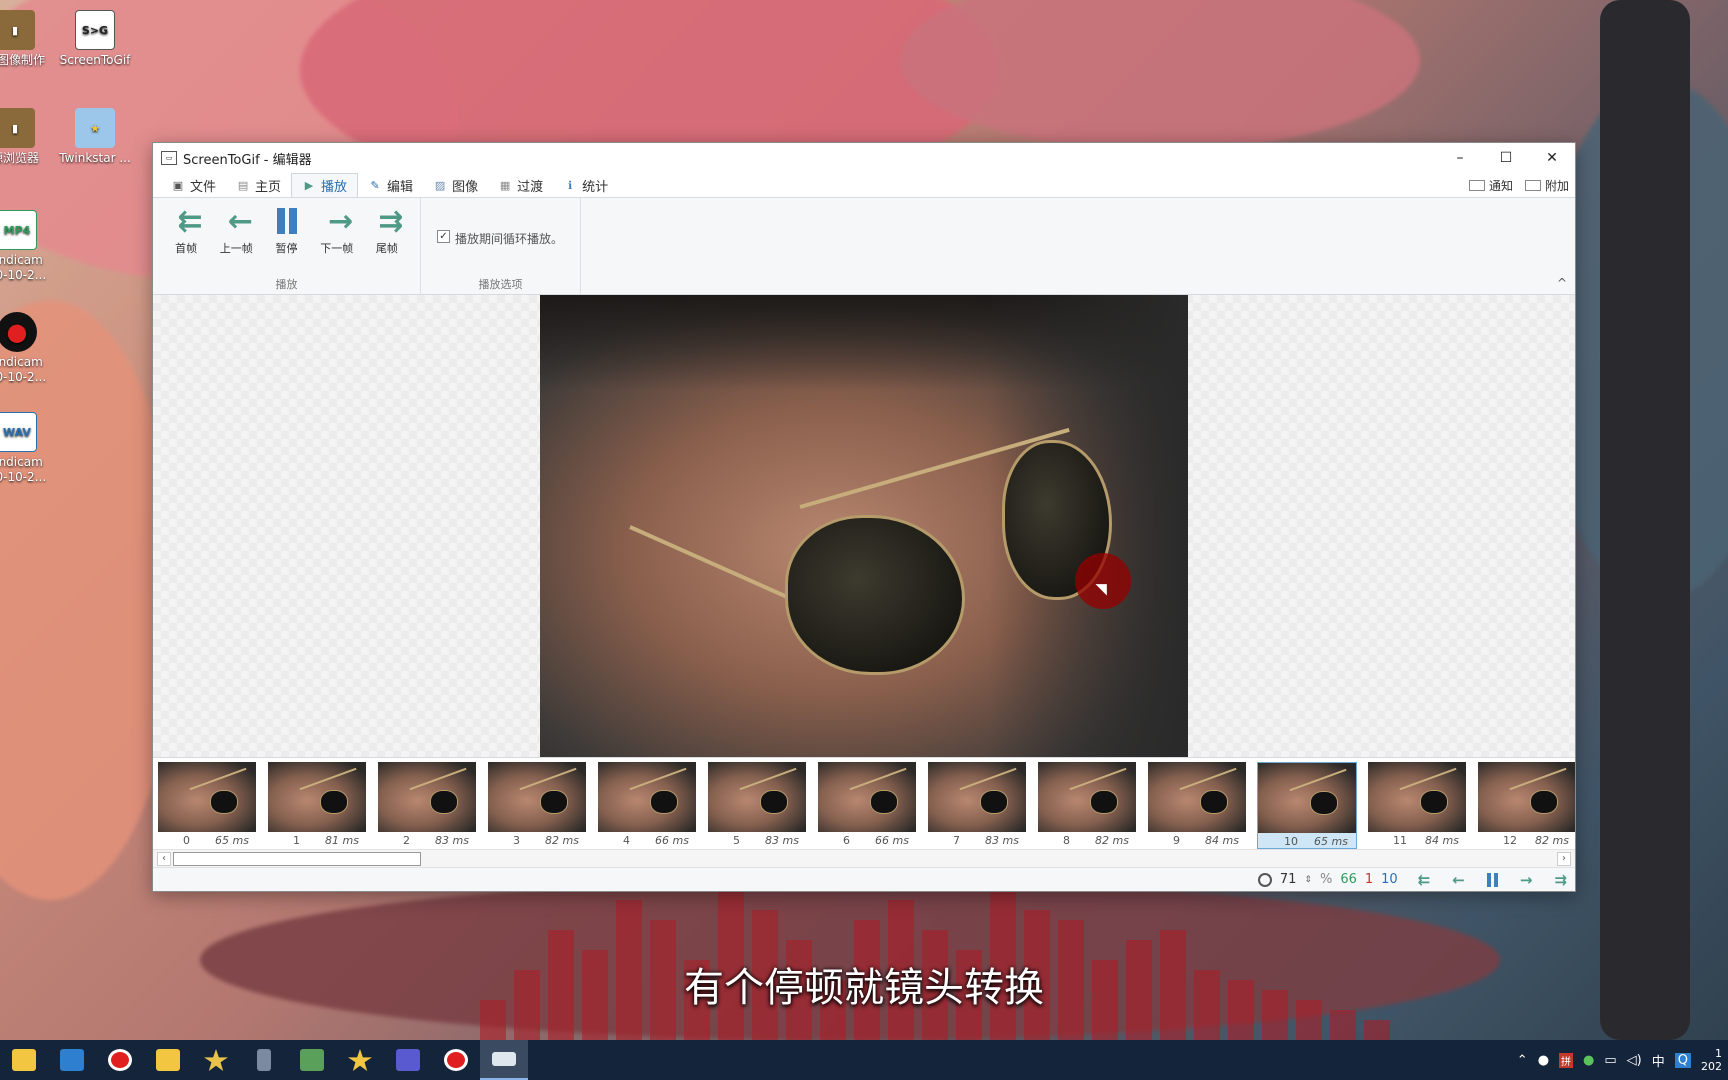 The width and height of the screenshot is (1728, 1080). I want to click on next-frame-icon: →, so click(1526, 880).